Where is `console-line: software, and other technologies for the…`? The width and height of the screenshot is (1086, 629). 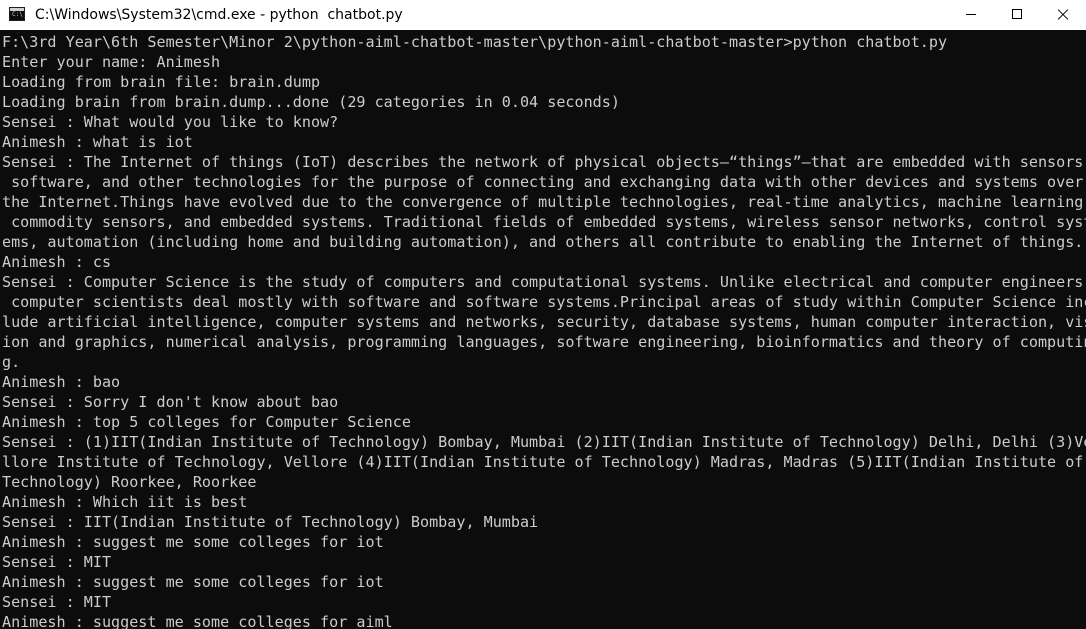
console-line: software, and other technologies for the… is located at coordinates (543, 182).